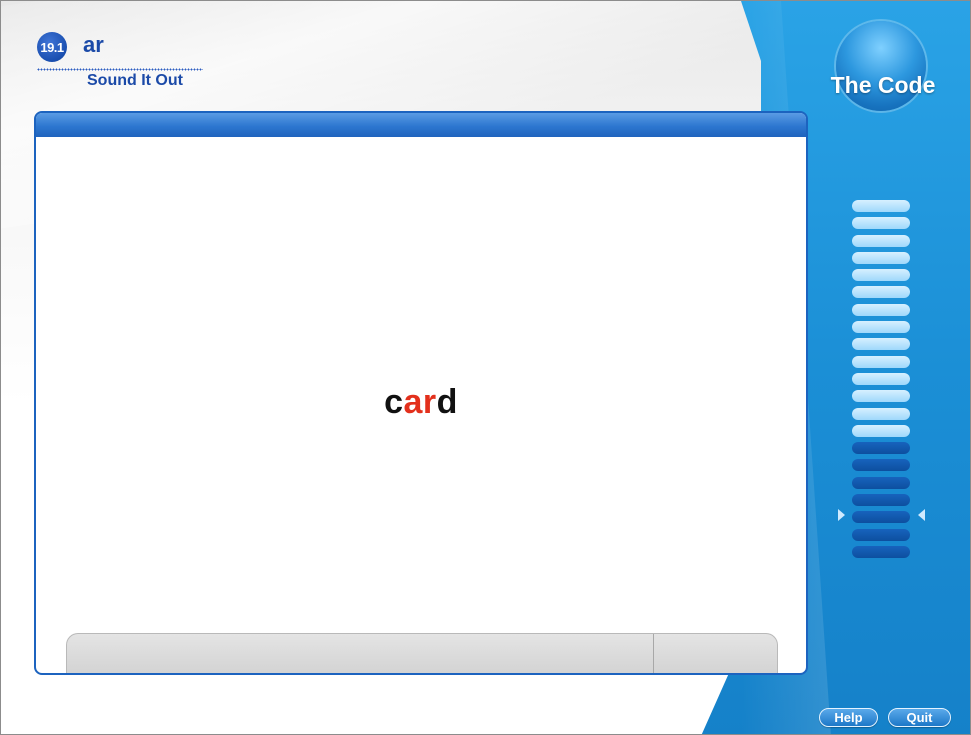 The image size is (971, 735). I want to click on word-prefix: c, so click(394, 402).